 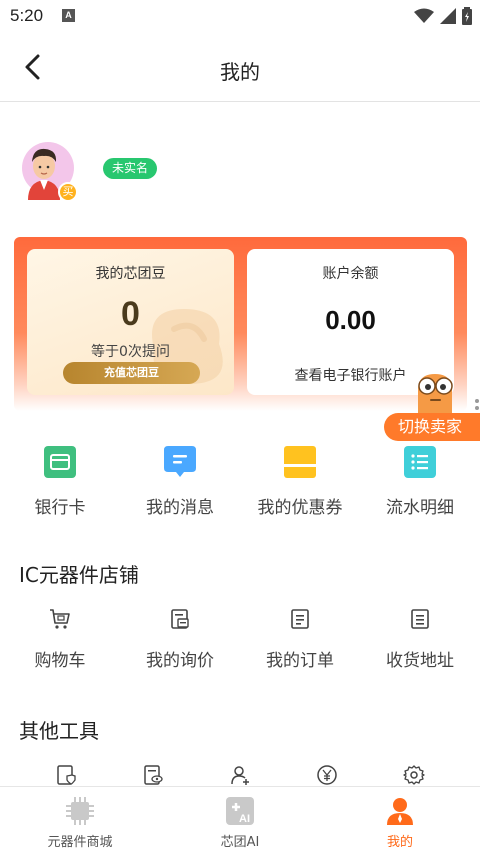 What do you see at coordinates (79, 575) in the screenshot?
I see `shop-section-title: IC元器件店铺` at bounding box center [79, 575].